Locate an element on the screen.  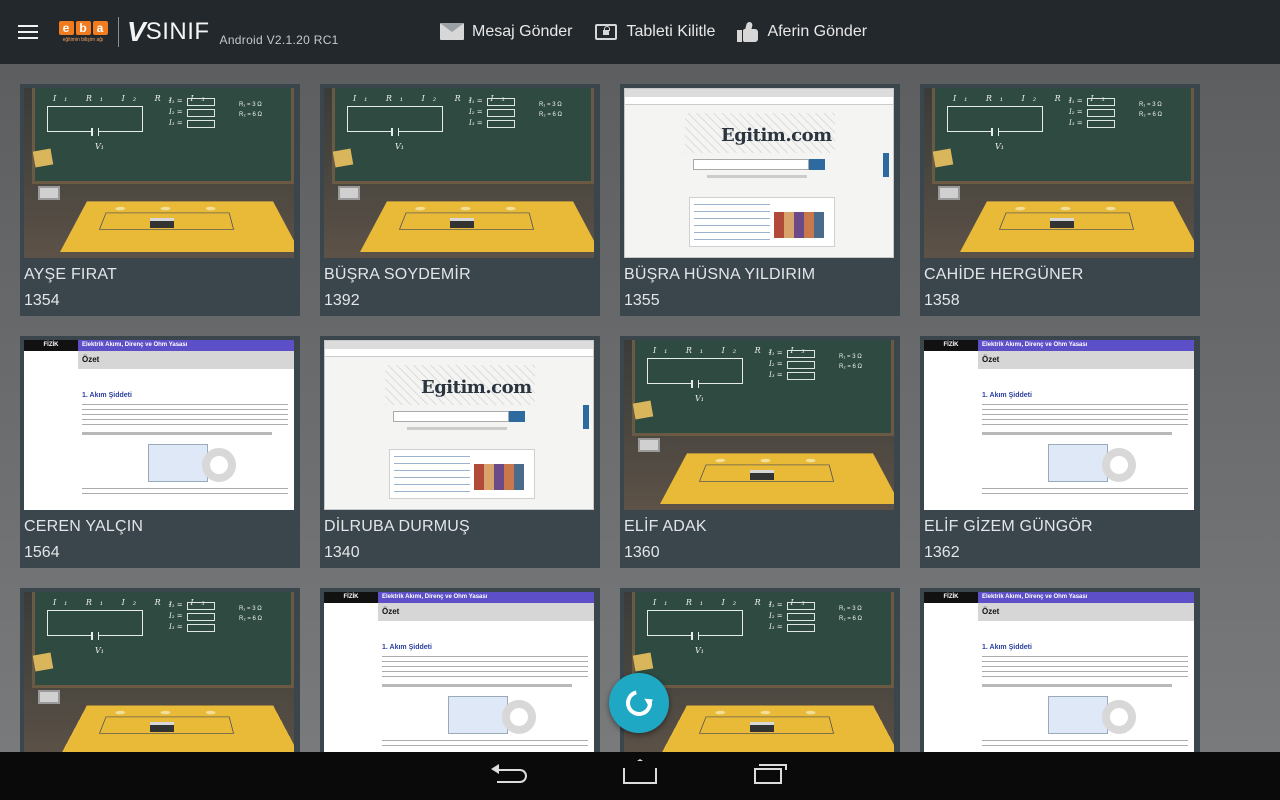
student-number: 1362 is located at coordinates (942, 552).